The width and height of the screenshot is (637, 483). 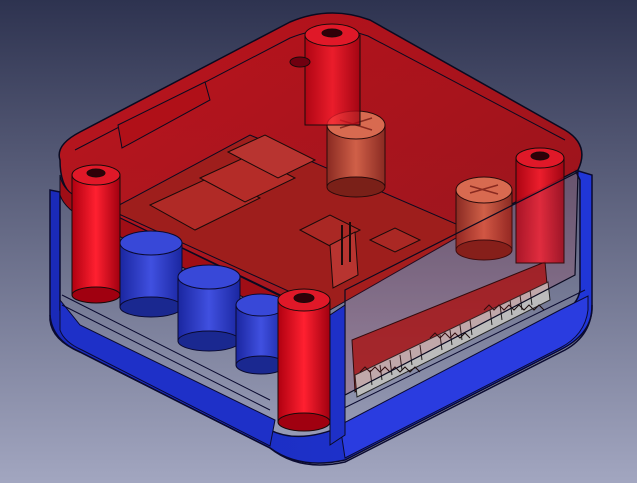 I want to click on screw-post-front, so click(x=304, y=360).